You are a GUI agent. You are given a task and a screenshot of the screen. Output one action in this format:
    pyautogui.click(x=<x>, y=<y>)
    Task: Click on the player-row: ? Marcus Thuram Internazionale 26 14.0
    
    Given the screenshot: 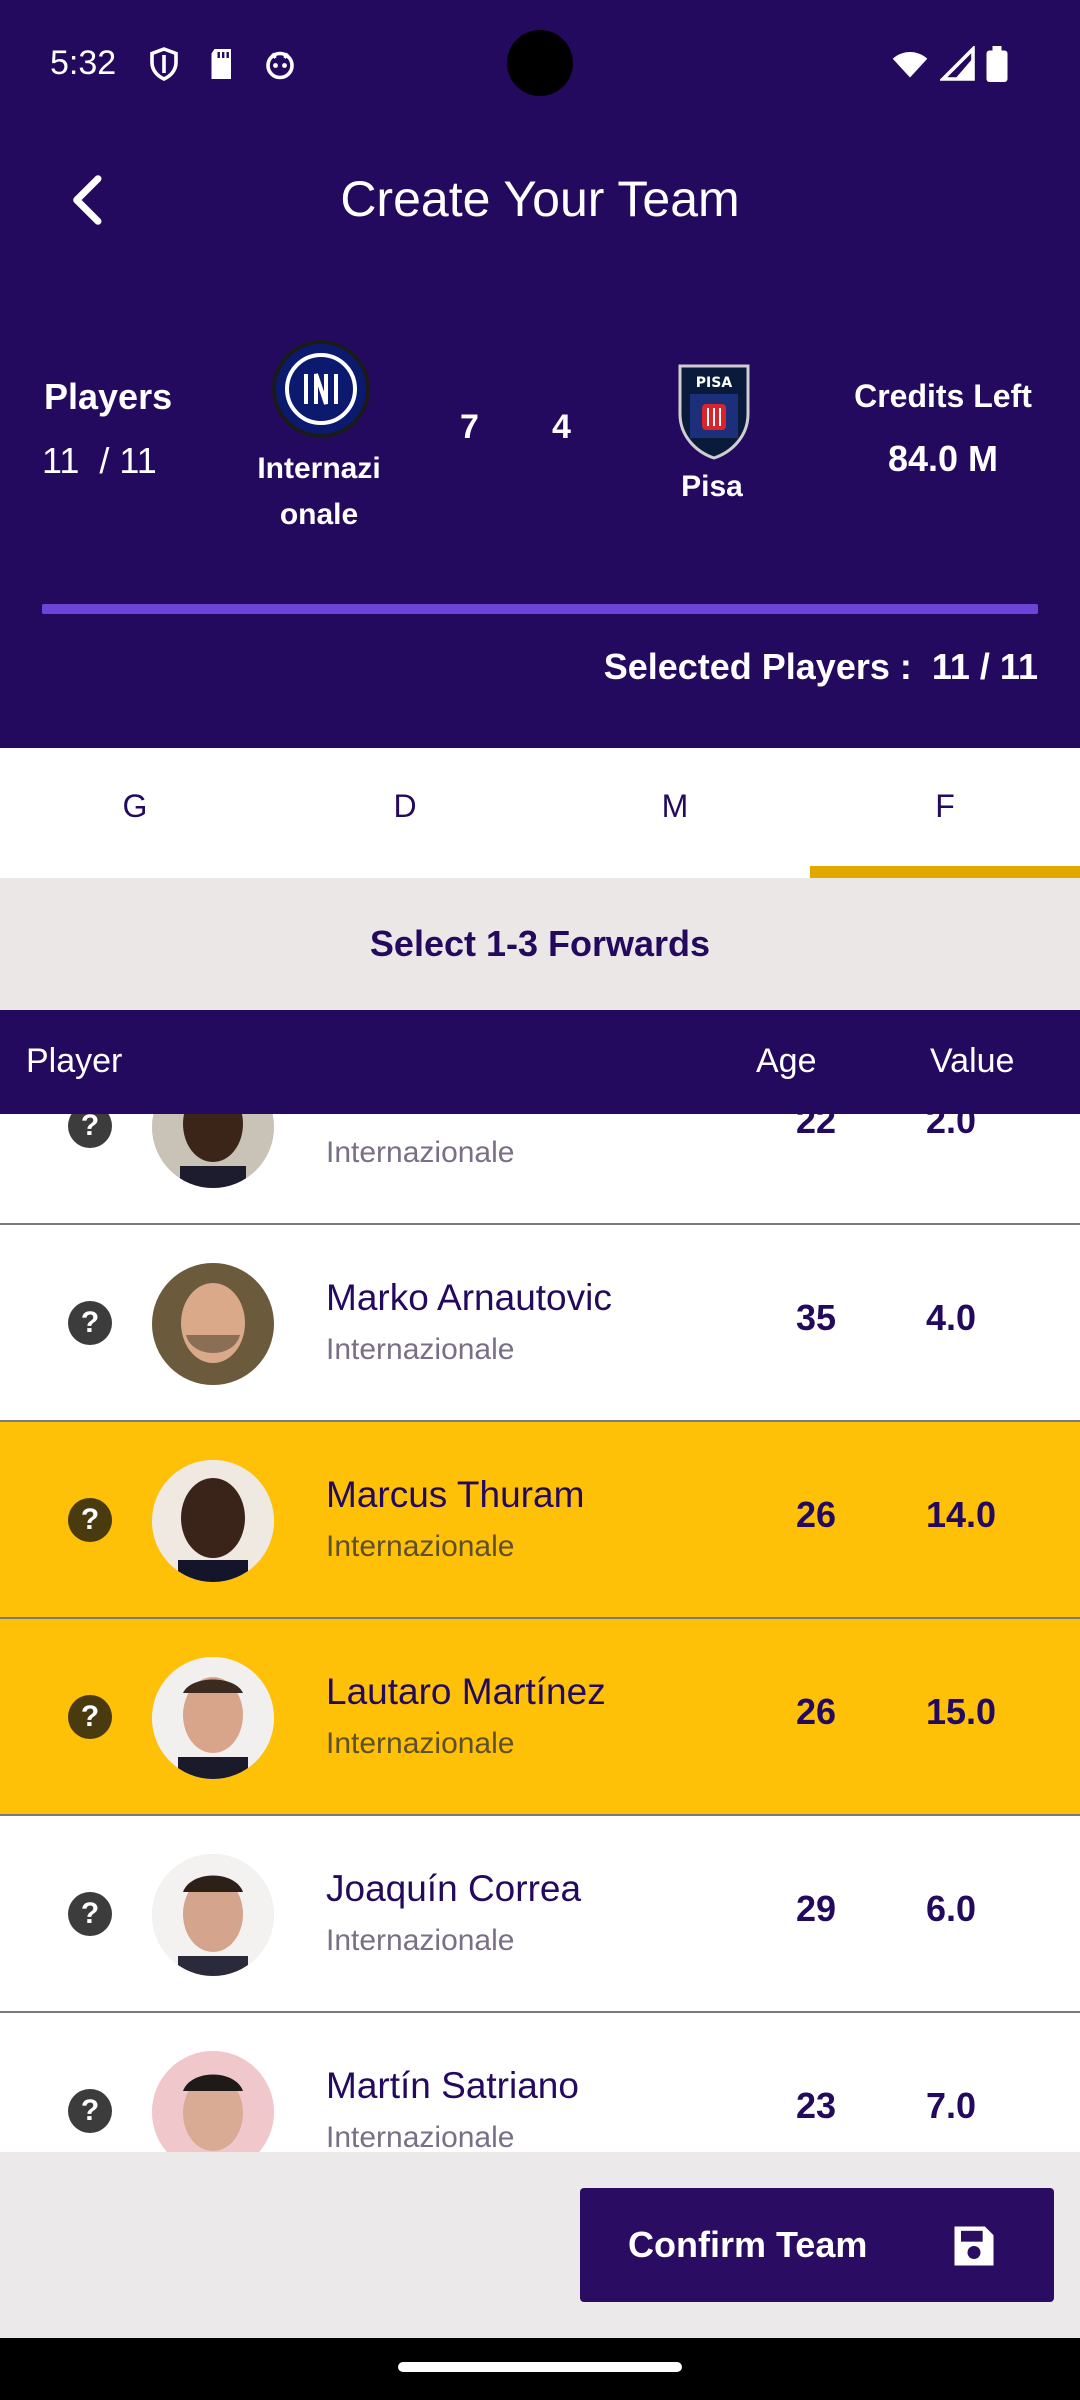 What is the action you would take?
    pyautogui.click(x=540, y=1520)
    